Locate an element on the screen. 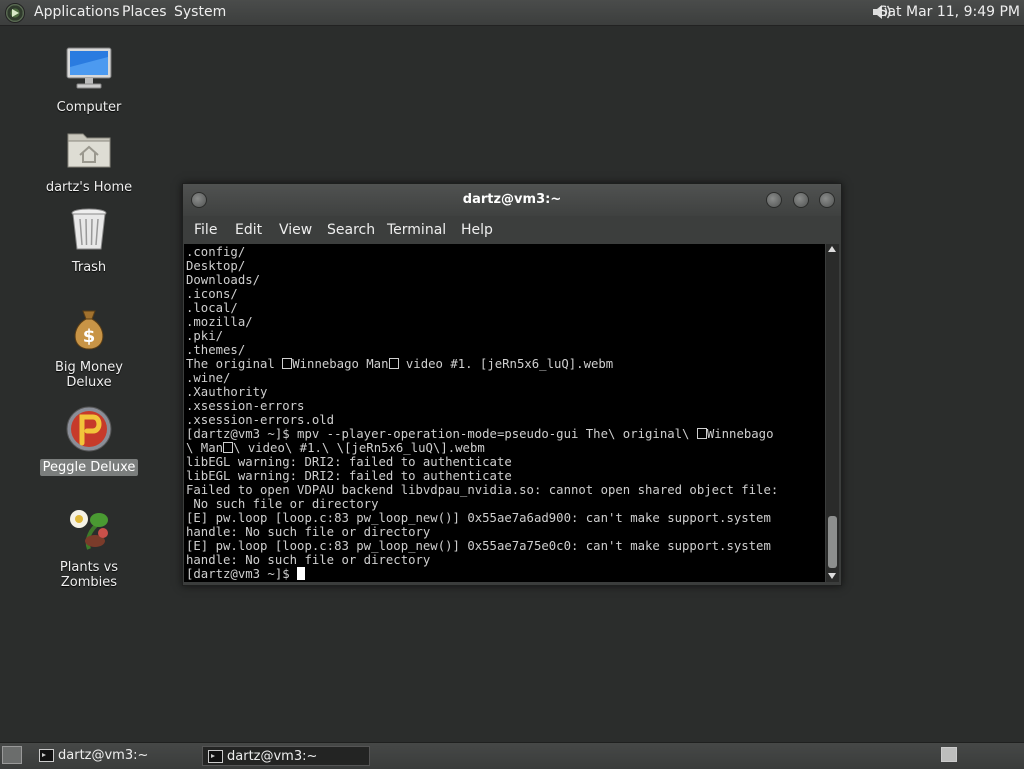 This screenshot has height=769, width=1024. taskbar-item: dartz@vm3:~ is located at coordinates (114, 756).